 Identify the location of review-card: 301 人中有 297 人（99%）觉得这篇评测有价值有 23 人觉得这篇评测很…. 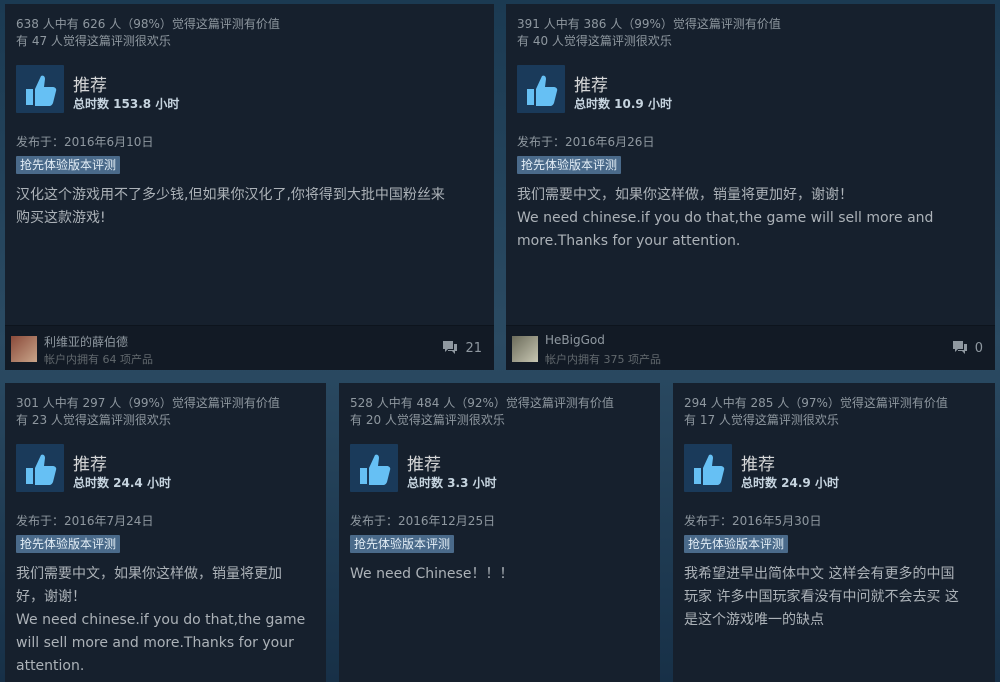
(165, 532).